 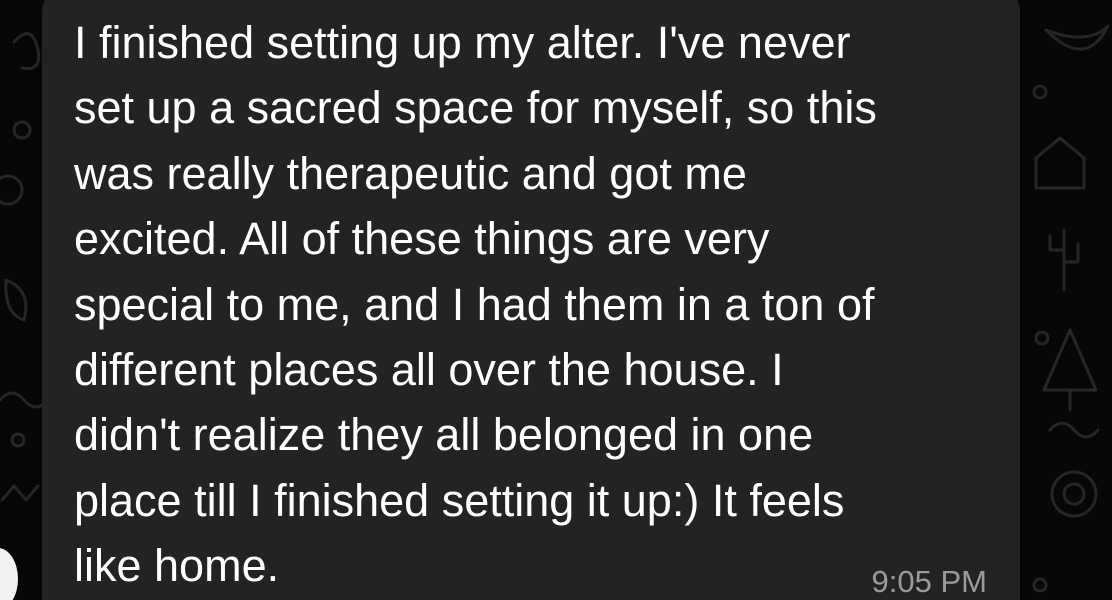 What do you see at coordinates (410, 173) in the screenshot?
I see `message-line: was really therapeutic and got me` at bounding box center [410, 173].